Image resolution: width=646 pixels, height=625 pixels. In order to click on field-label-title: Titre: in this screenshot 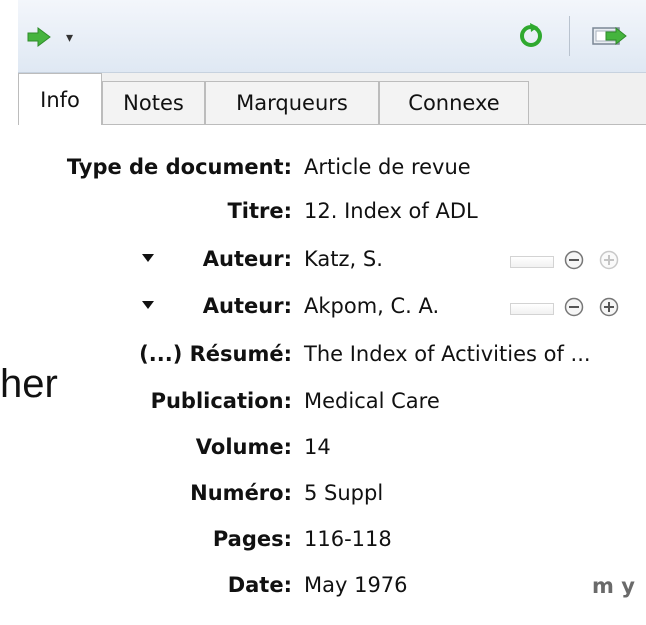, I will do `click(259, 211)`.